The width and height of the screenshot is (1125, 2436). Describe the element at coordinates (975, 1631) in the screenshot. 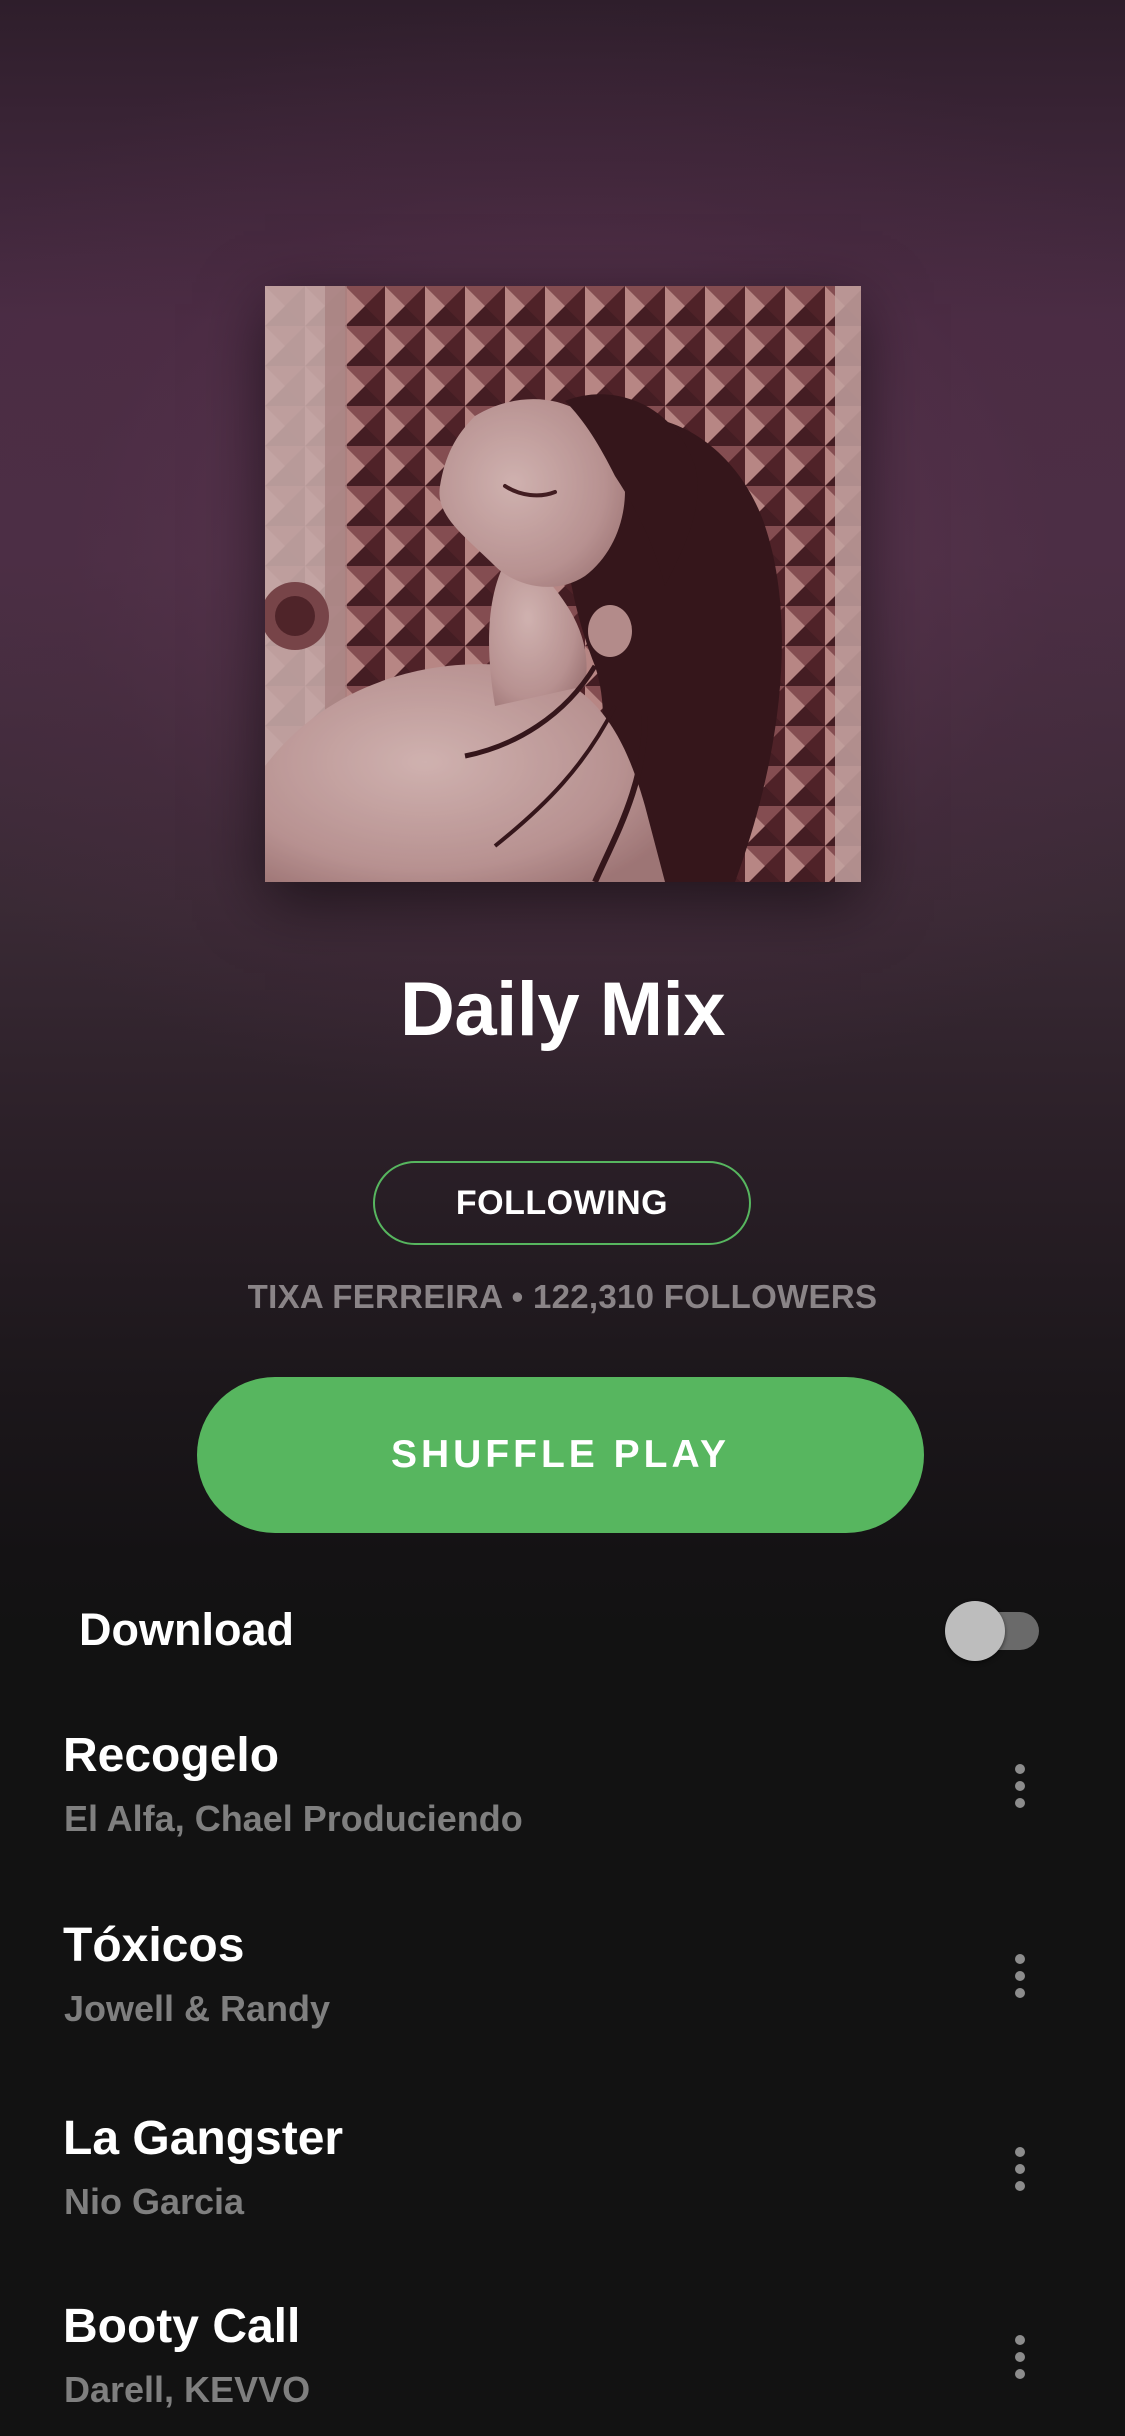

I see `toggle-knob` at that location.